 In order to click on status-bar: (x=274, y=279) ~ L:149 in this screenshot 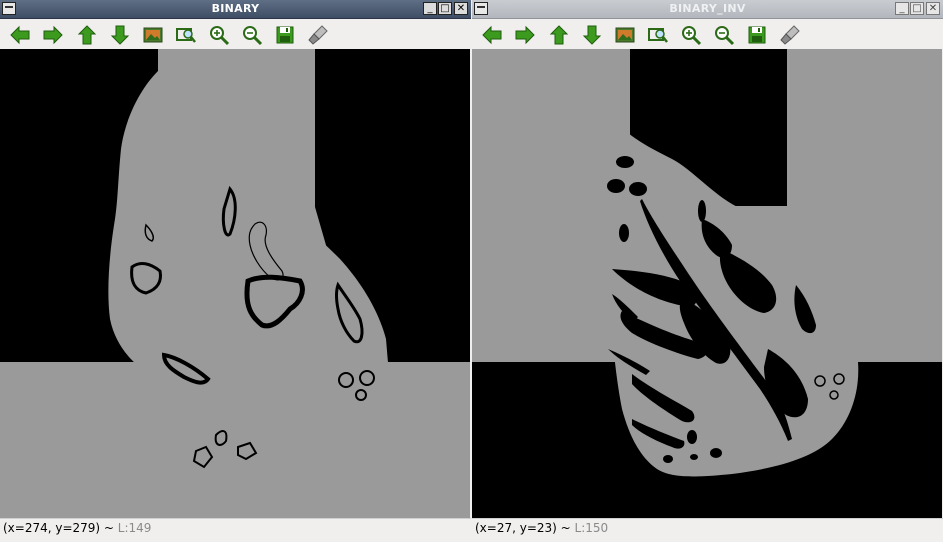, I will do `click(235, 530)`.